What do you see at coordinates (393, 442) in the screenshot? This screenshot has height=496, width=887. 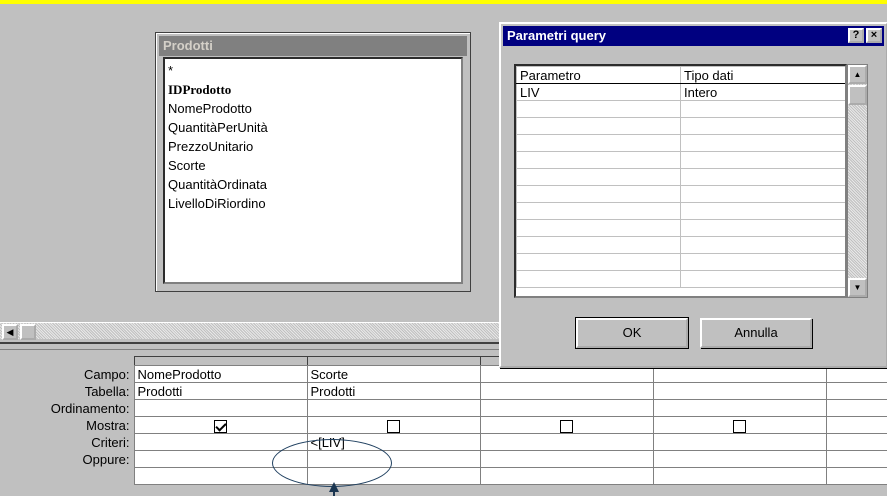 I see `cell-criteri-2: <[LIV]` at bounding box center [393, 442].